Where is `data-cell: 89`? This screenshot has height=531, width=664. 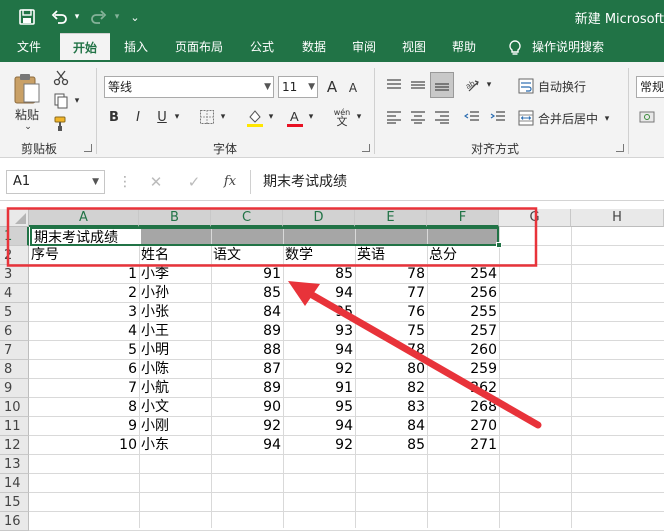
data-cell: 89 is located at coordinates (247, 388).